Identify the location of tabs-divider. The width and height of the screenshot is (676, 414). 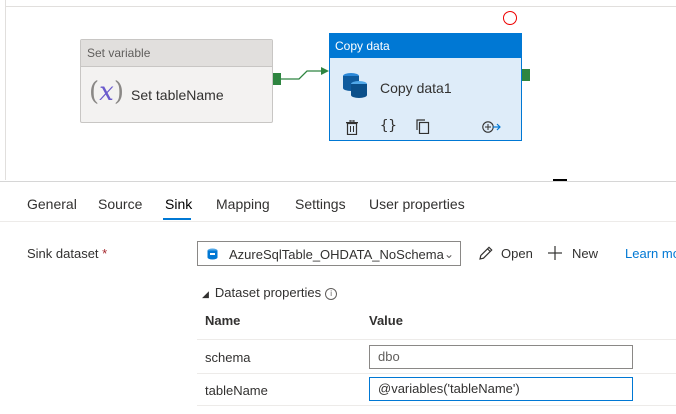
(338, 221).